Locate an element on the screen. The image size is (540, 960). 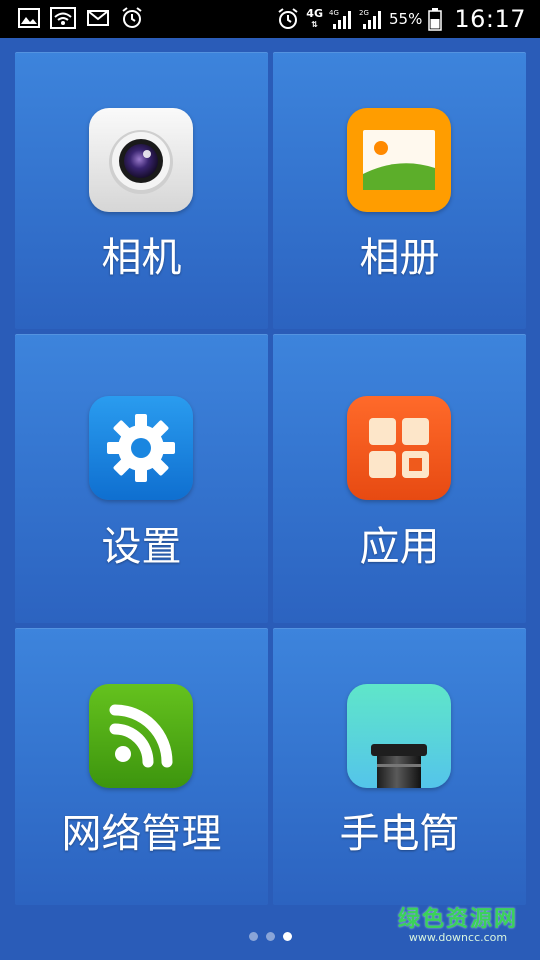
app-tile-gallery: 相册 is located at coordinates (399, 190).